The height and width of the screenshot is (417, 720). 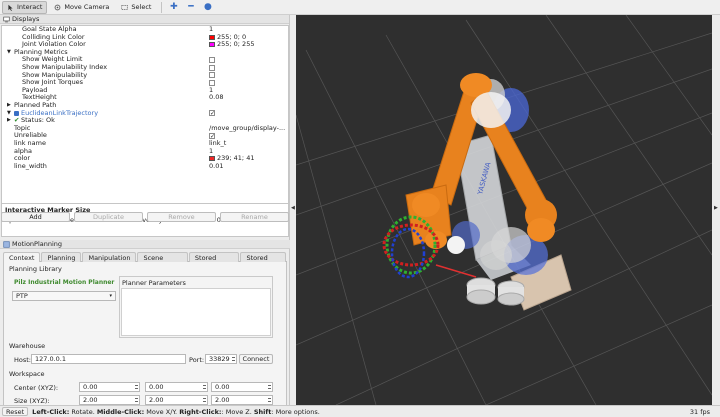 I want to click on remove-tool-icon: ━, so click(x=190, y=7).